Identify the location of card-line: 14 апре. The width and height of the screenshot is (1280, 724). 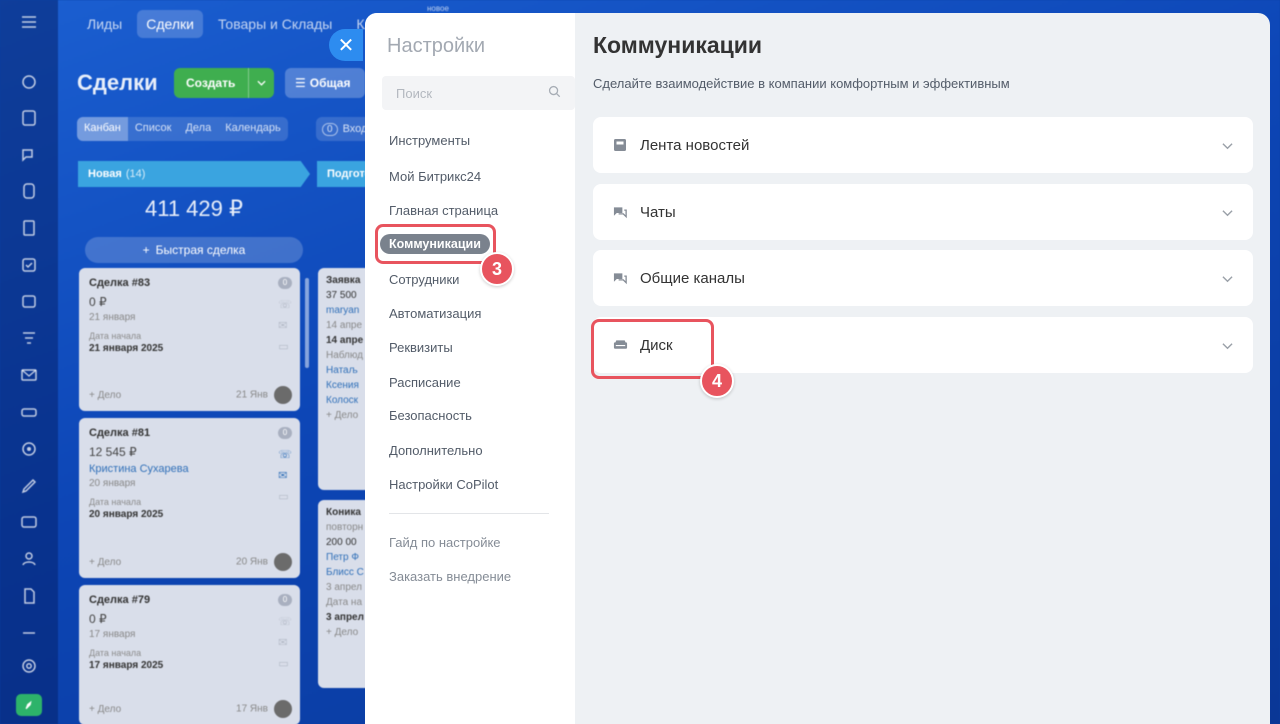
(345, 340).